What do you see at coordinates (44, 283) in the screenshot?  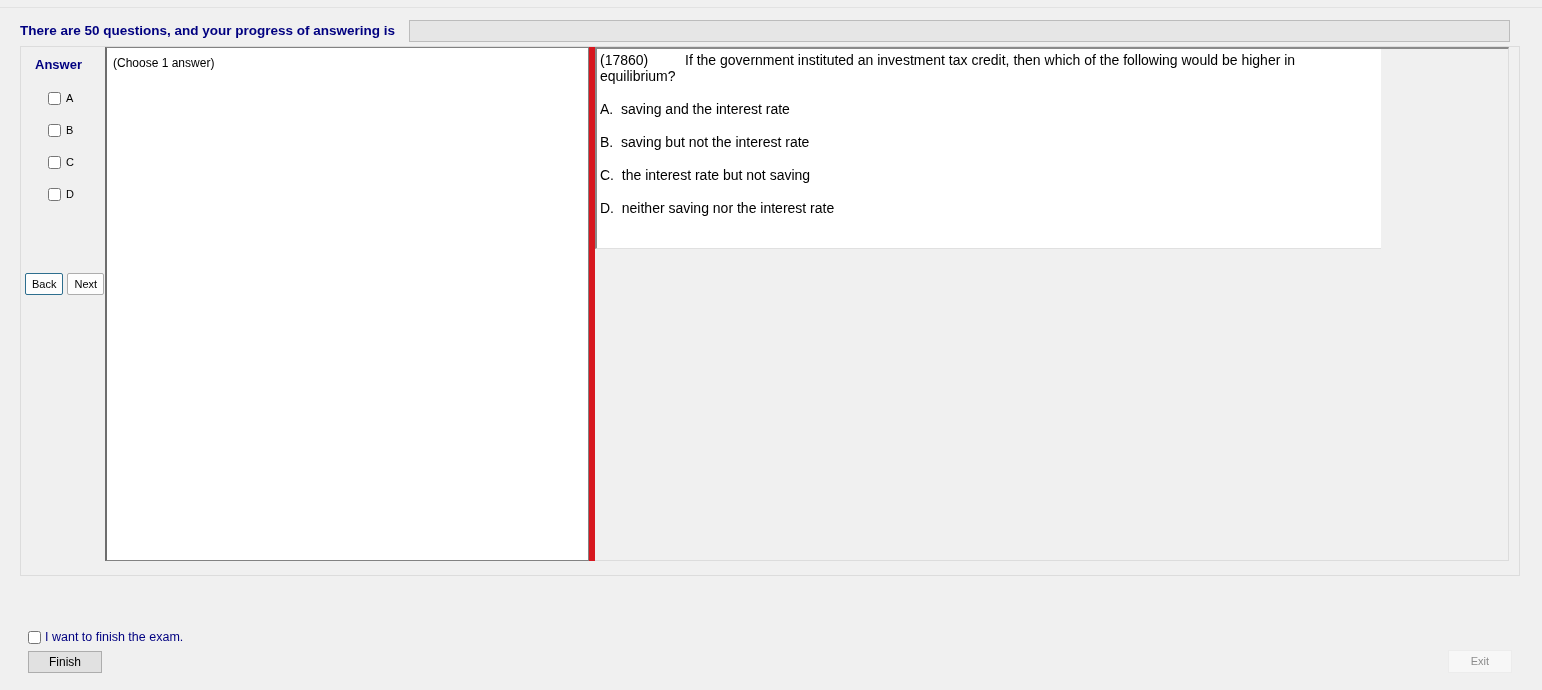 I see `back-button: Back` at bounding box center [44, 283].